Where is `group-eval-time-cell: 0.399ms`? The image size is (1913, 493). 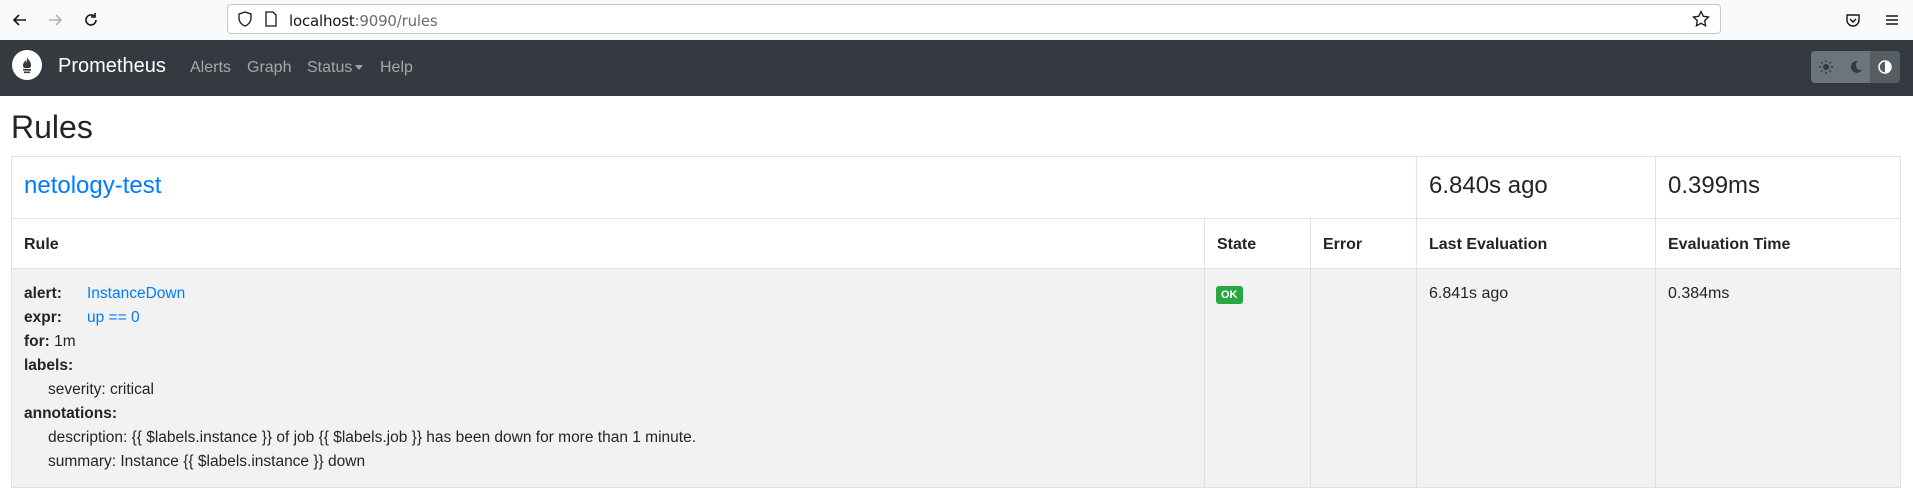 group-eval-time-cell: 0.399ms is located at coordinates (1778, 187).